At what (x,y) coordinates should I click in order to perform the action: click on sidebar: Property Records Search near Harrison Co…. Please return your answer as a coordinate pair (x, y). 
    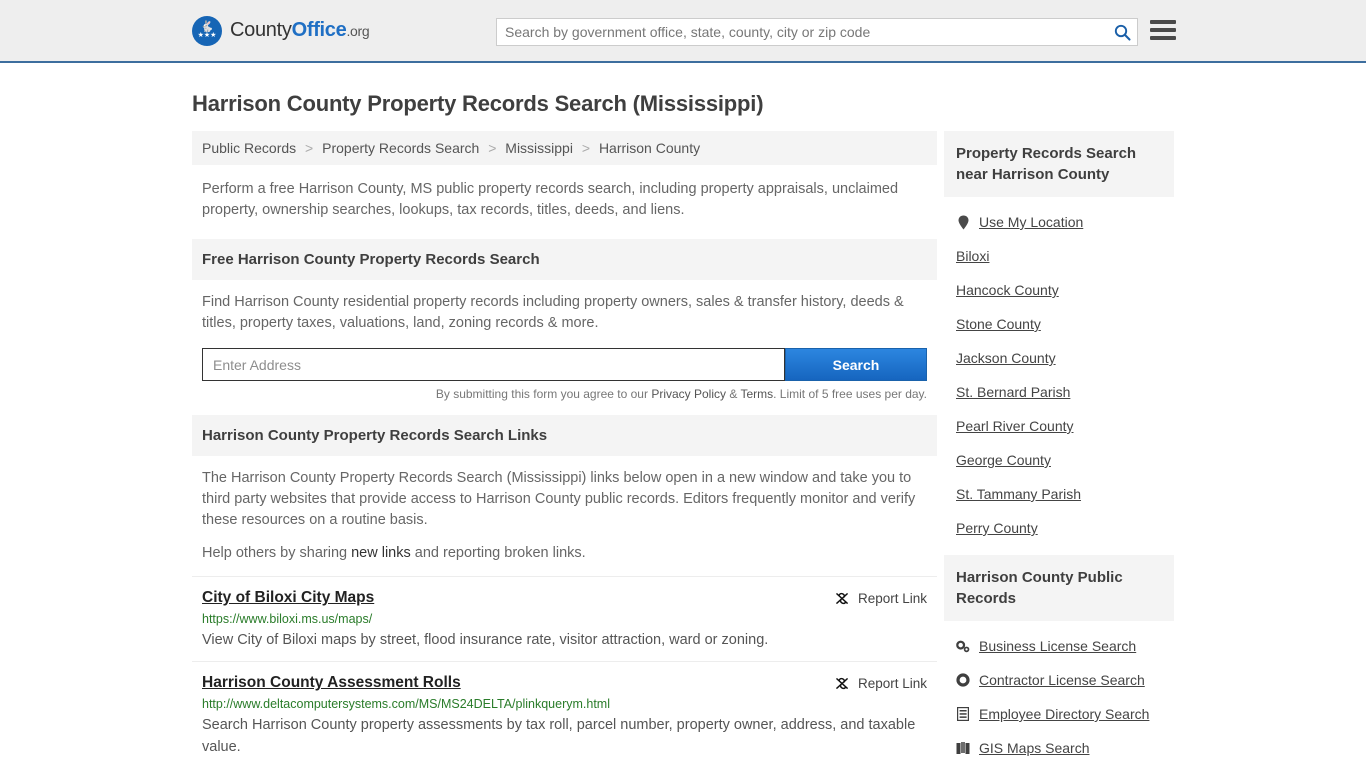
    Looking at the image, I should click on (1059, 448).